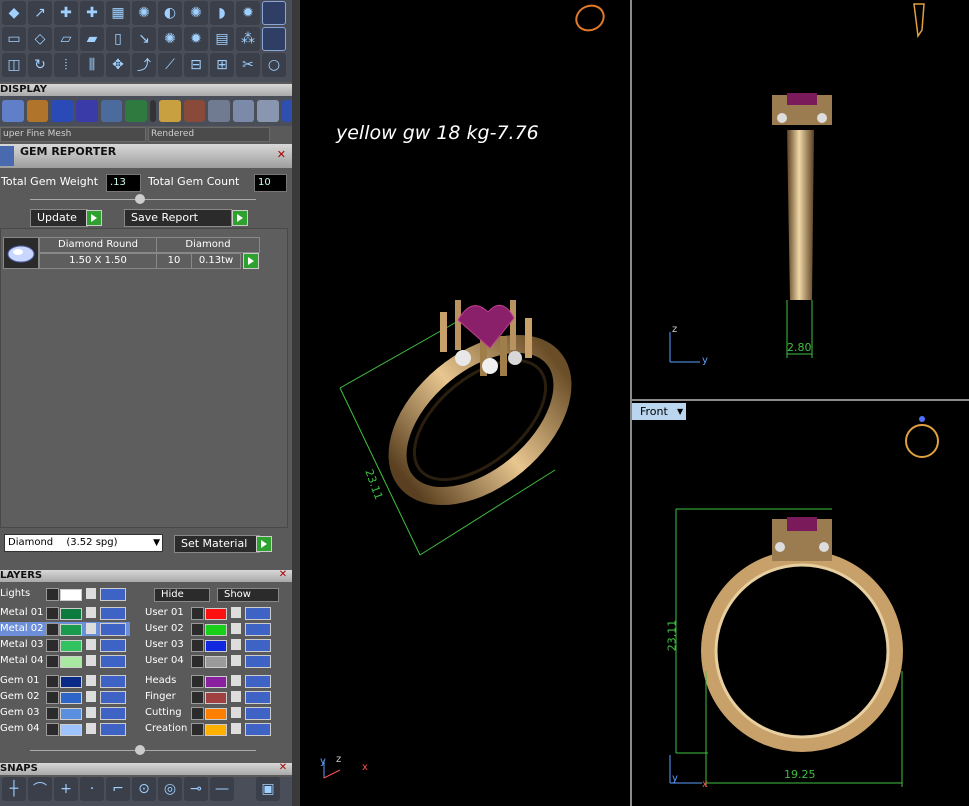 This screenshot has height=806, width=969. I want to click on set-material-go-icon, so click(264, 544).